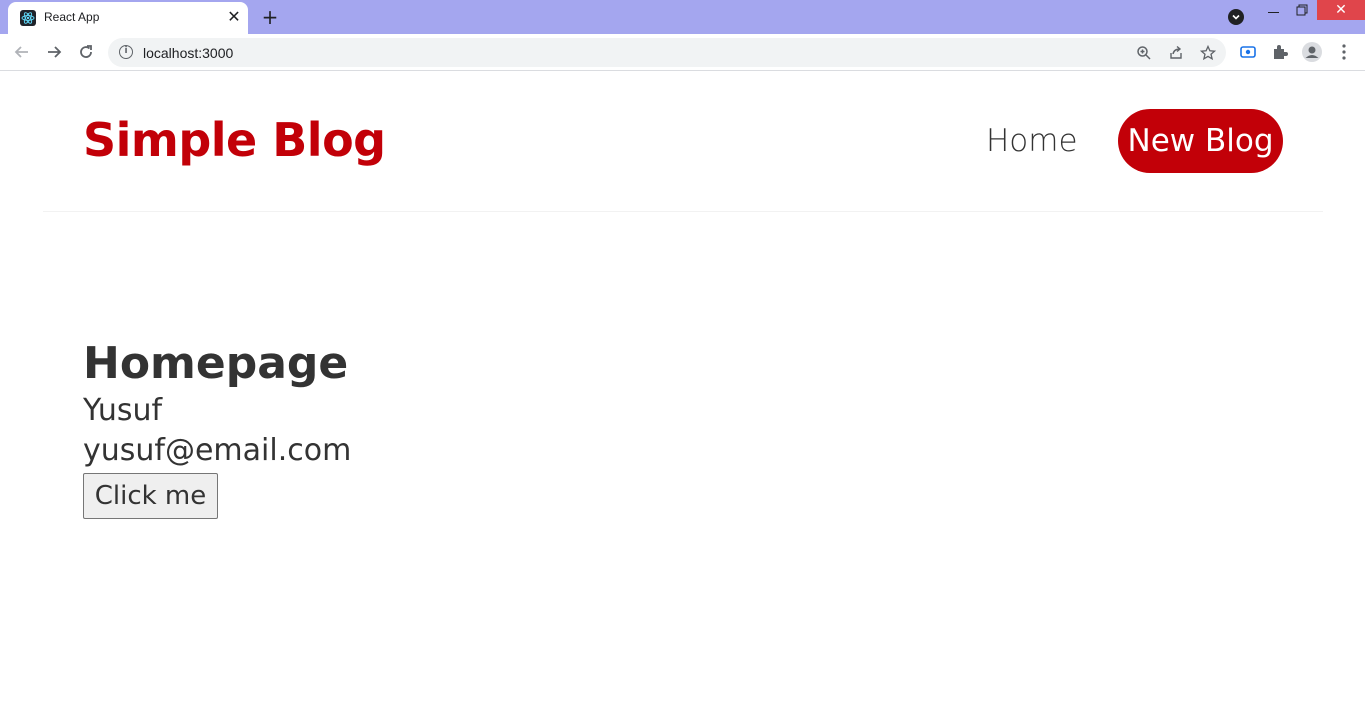 The height and width of the screenshot is (727, 1365). Describe the element at coordinates (217, 450) in the screenshot. I see `user-email: yusuf@email.com` at that location.